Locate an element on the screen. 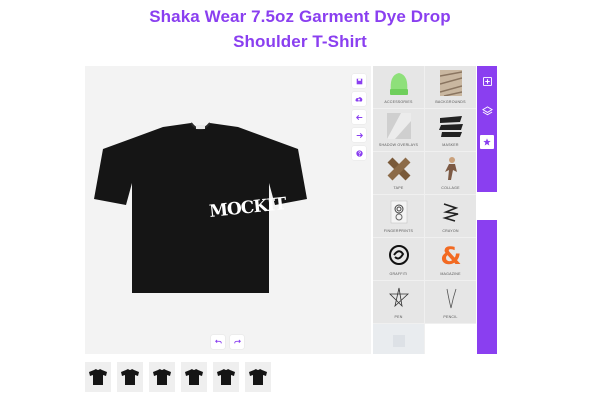 The image size is (600, 400). cloud-upload-icon is located at coordinates (359, 98).